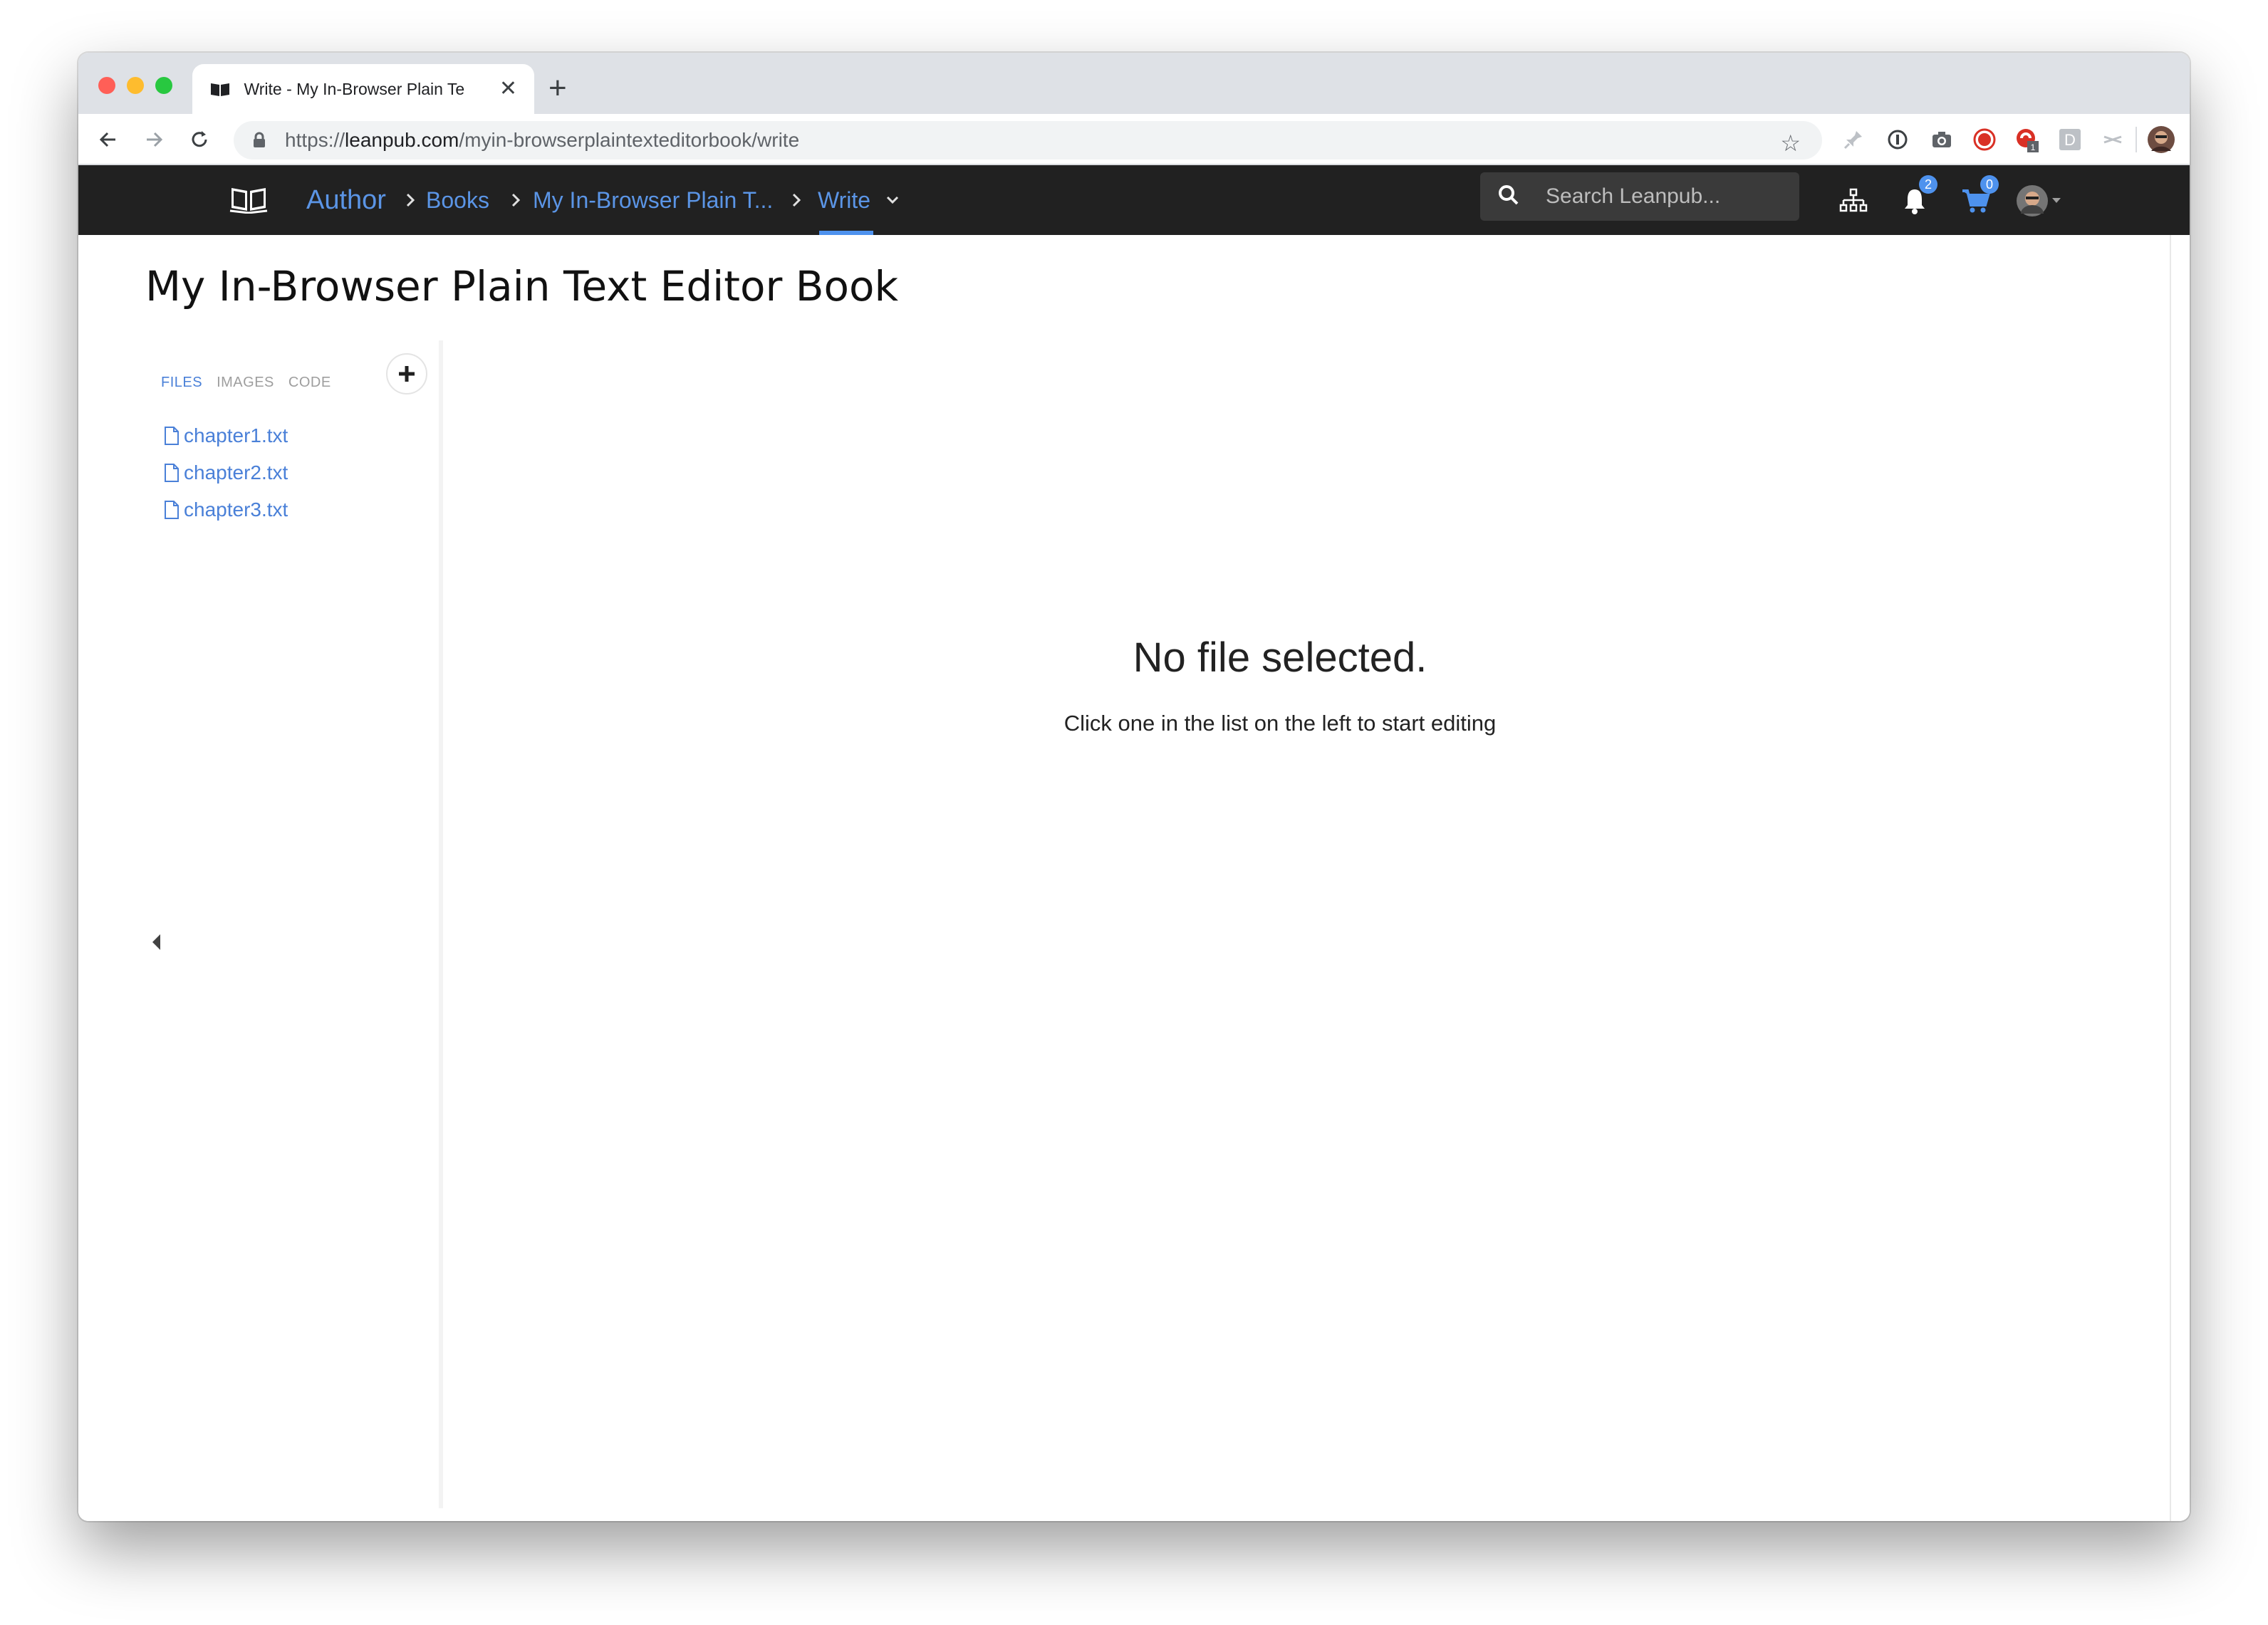 Image resolution: width=2268 pixels, height=1625 pixels. Describe the element at coordinates (309, 383) in the screenshot. I see `tab-code: CODE` at that location.